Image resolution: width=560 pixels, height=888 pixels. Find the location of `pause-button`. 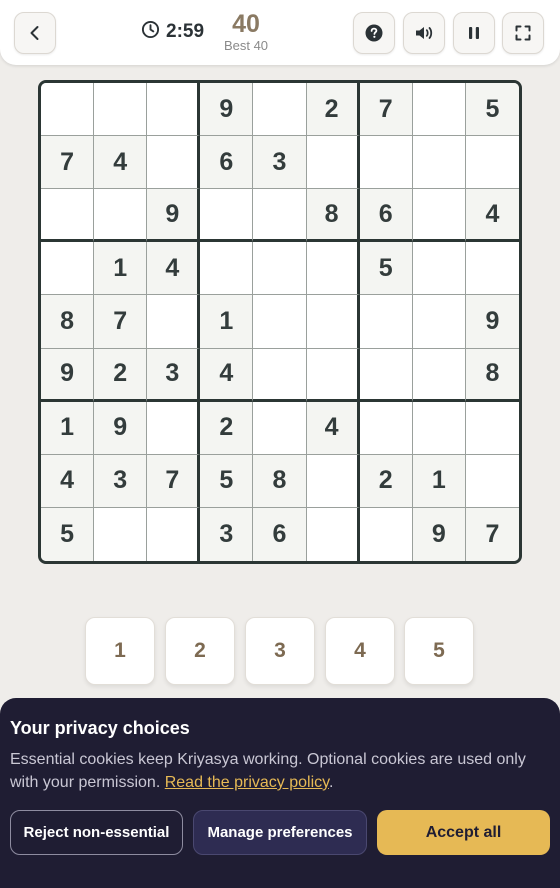

pause-button is located at coordinates (474, 33).